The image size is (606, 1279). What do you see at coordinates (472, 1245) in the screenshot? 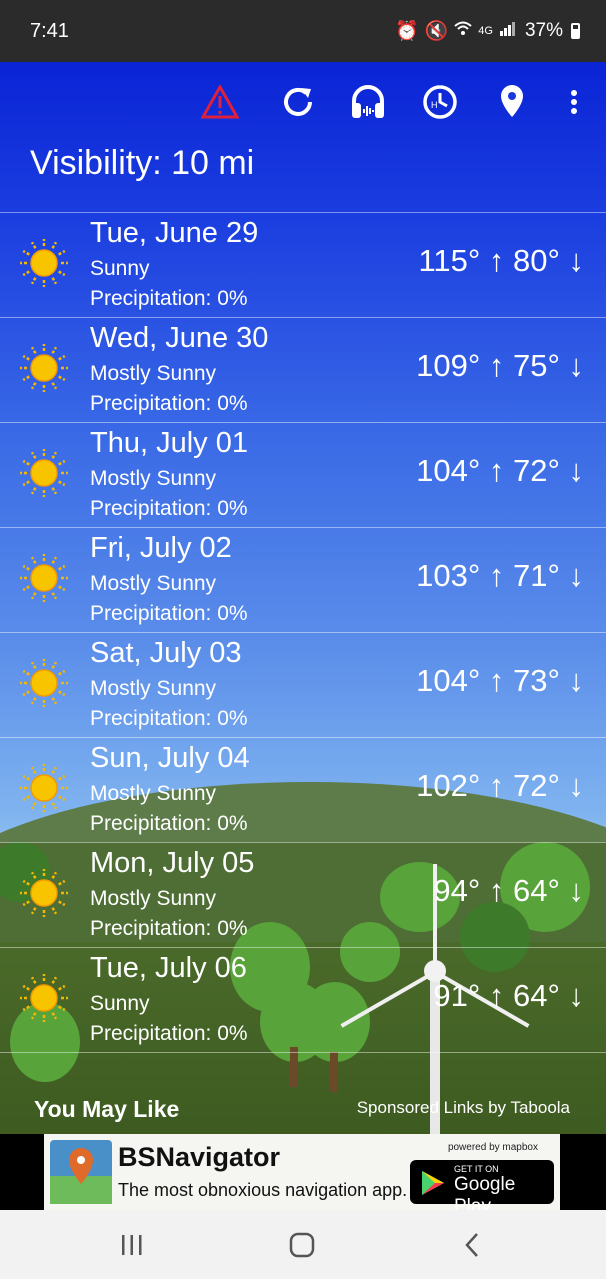
I see `back-icon` at bounding box center [472, 1245].